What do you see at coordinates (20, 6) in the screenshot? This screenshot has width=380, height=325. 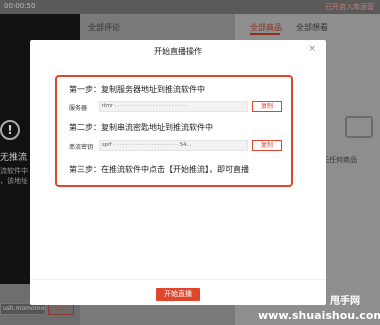 I see `live-timer: 00:00:50` at bounding box center [20, 6].